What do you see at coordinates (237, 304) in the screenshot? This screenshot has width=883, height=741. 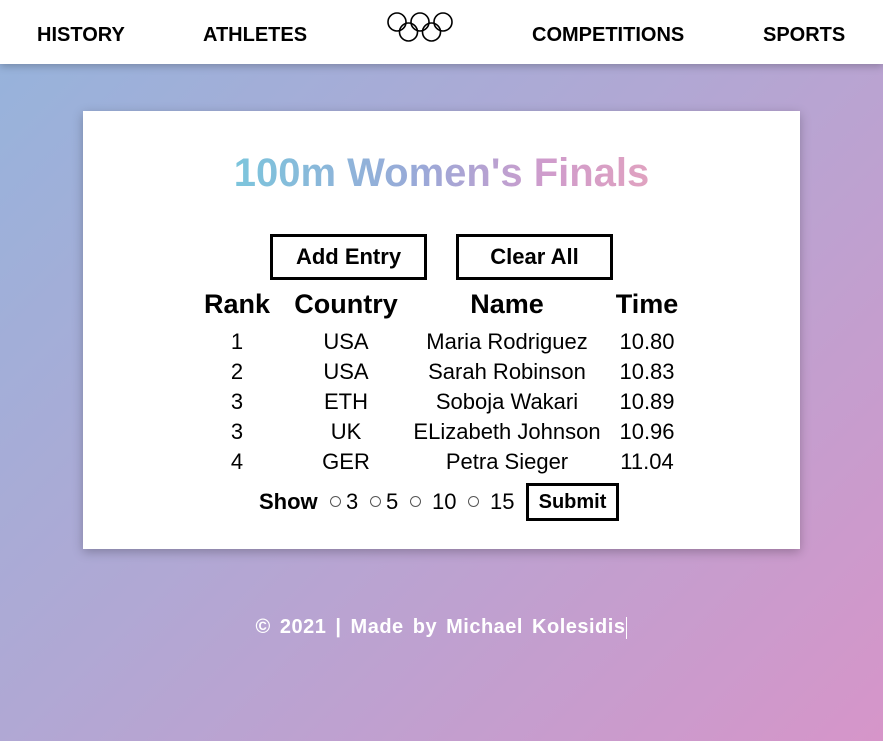 I see `column-header-rank: Rank` at bounding box center [237, 304].